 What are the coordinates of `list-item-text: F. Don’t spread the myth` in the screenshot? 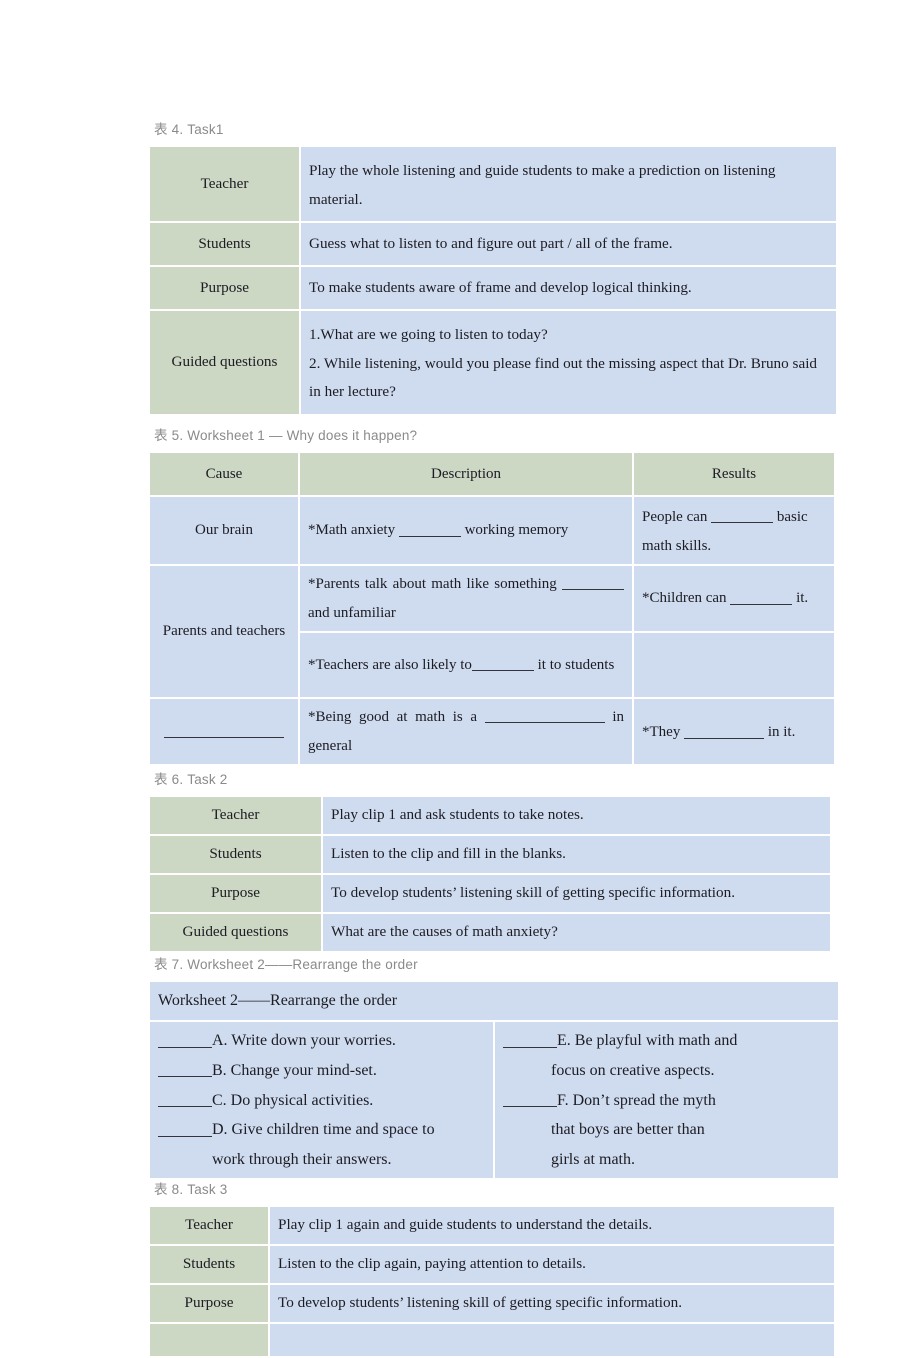 It's located at (636, 1100).